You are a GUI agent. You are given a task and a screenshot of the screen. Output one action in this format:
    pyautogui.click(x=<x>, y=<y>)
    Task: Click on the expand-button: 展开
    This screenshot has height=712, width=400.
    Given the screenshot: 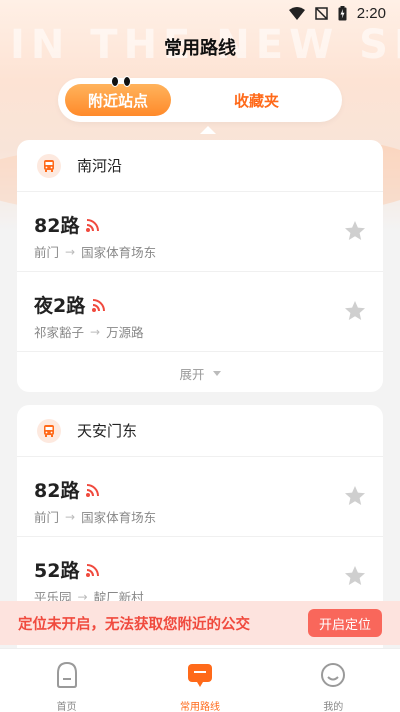 What is the action you would take?
    pyautogui.click(x=200, y=372)
    